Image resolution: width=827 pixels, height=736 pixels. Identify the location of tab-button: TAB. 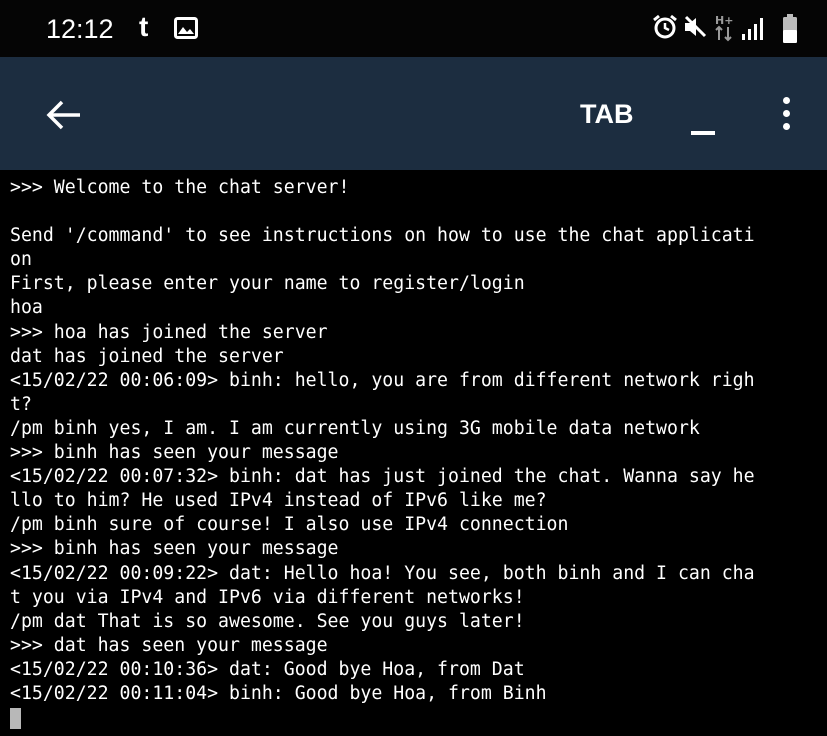
(607, 114).